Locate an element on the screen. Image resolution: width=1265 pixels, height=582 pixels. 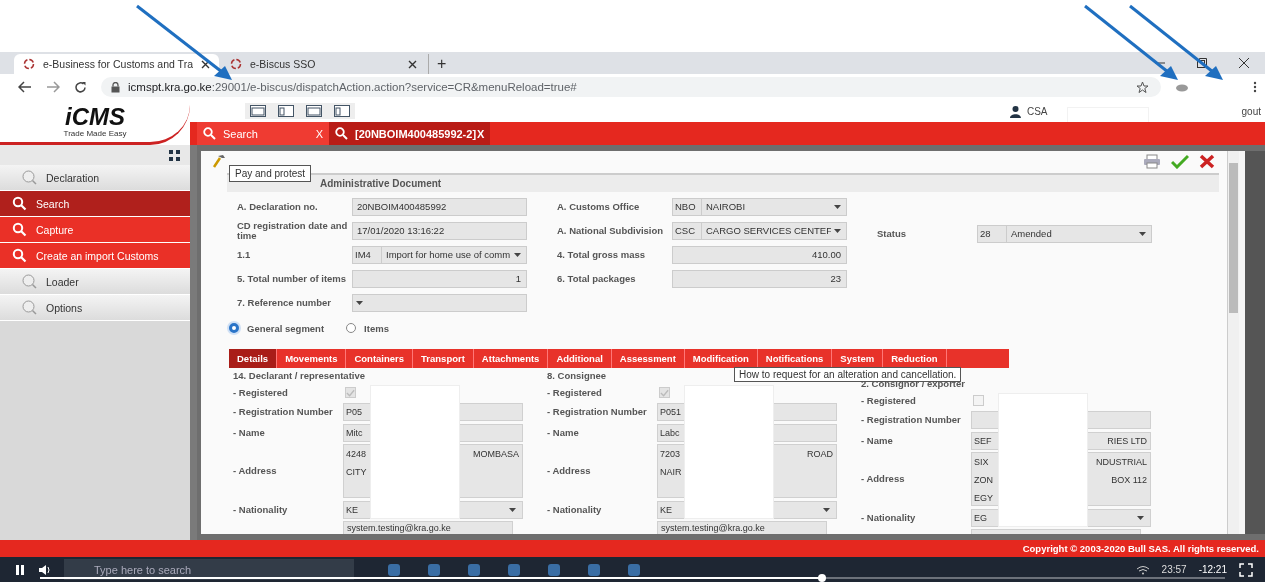
module-tab: Search X is located at coordinates (263, 133).